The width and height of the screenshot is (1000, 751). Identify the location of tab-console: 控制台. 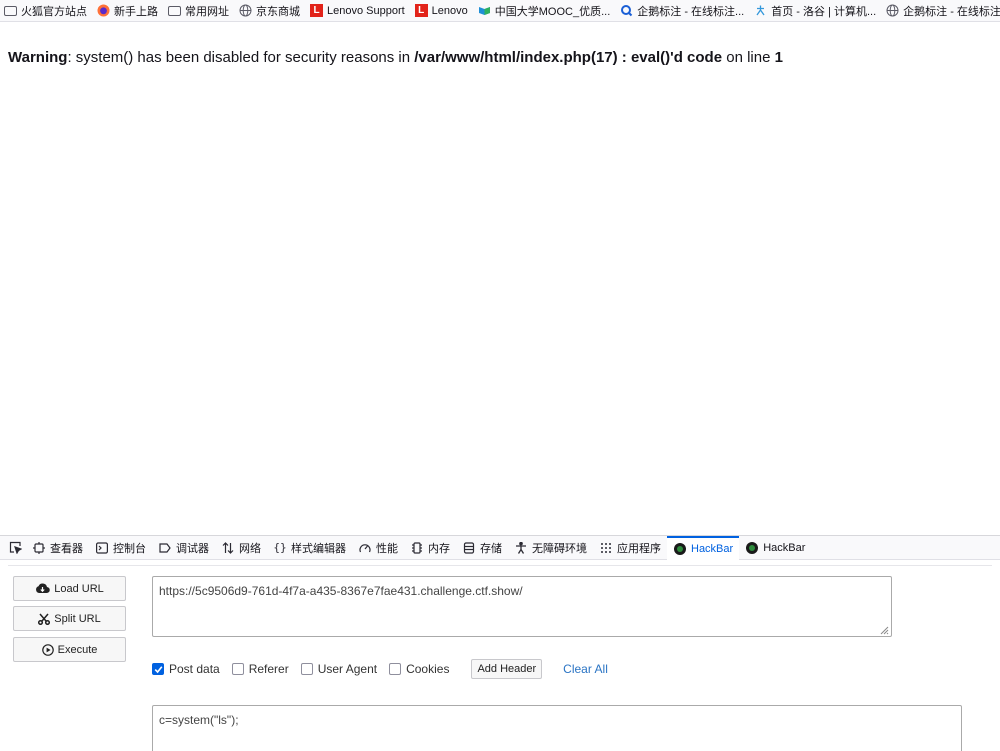
(120, 548).